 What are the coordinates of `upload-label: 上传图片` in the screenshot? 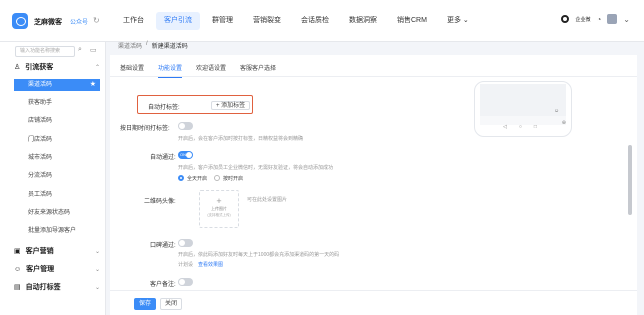 It's located at (219, 208).